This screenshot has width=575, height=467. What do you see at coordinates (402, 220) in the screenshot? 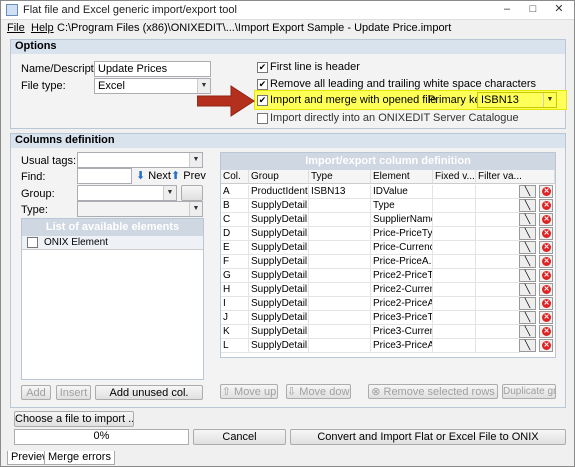
I see `table-cell: SupplierName` at bounding box center [402, 220].